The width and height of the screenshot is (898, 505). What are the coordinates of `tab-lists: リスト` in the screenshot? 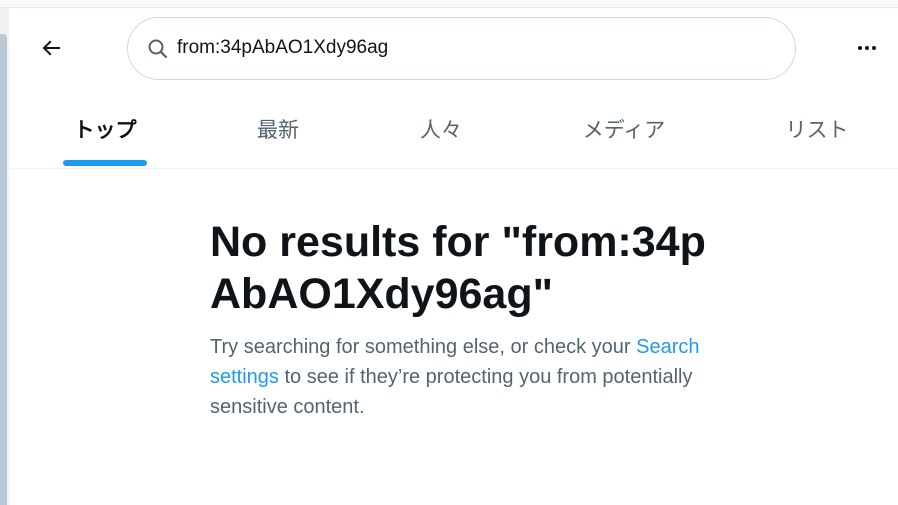 It's located at (817, 128).